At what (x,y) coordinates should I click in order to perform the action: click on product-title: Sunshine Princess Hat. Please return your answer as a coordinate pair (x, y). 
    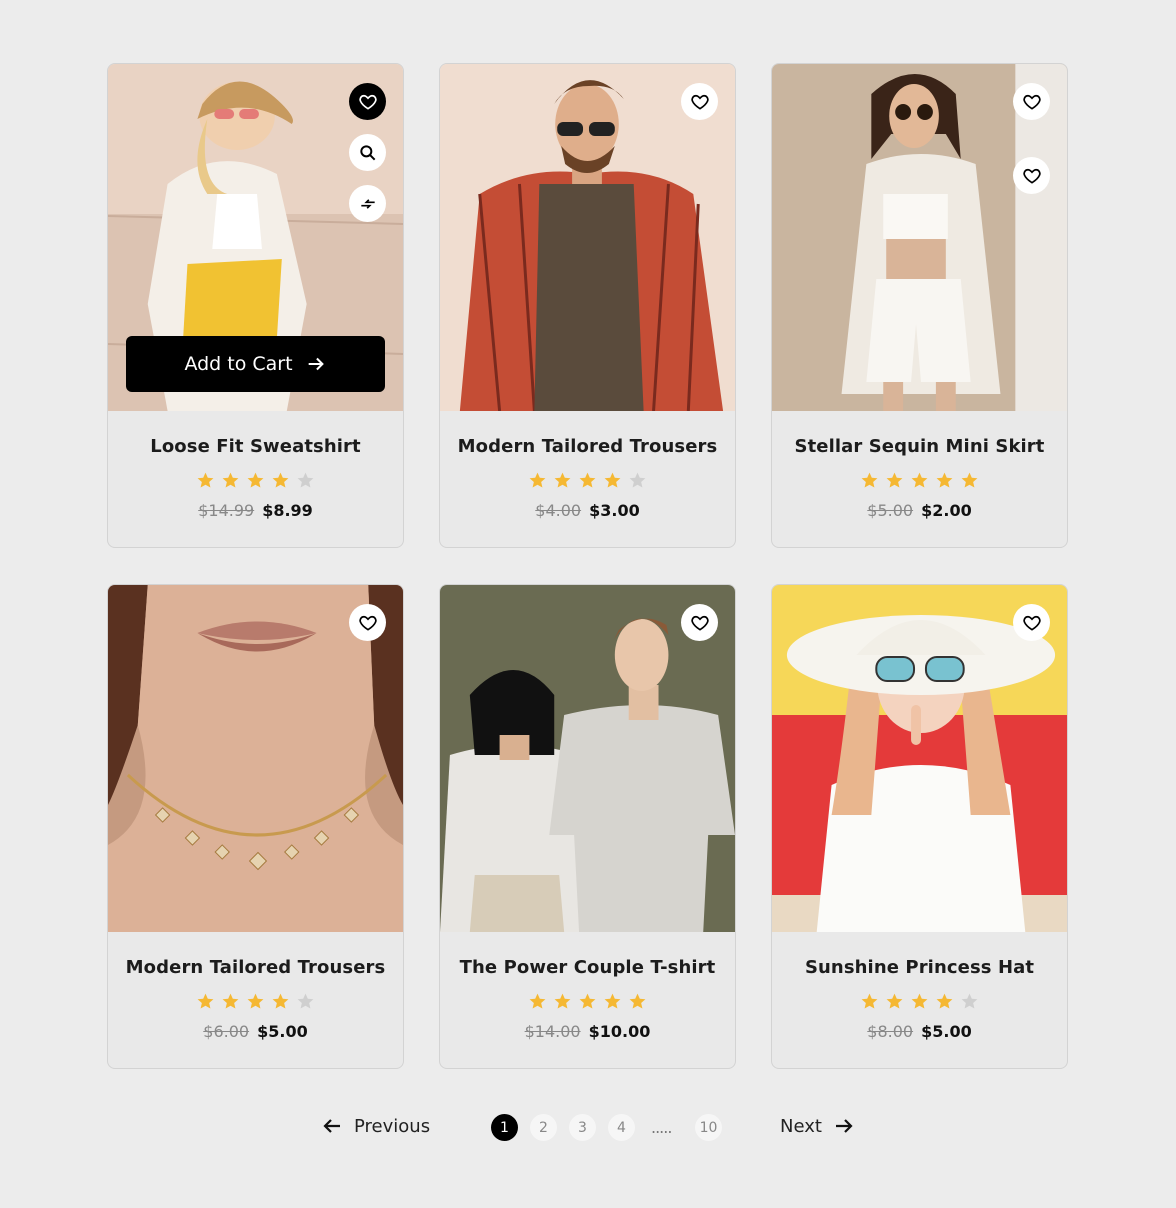
    Looking at the image, I should click on (919, 967).